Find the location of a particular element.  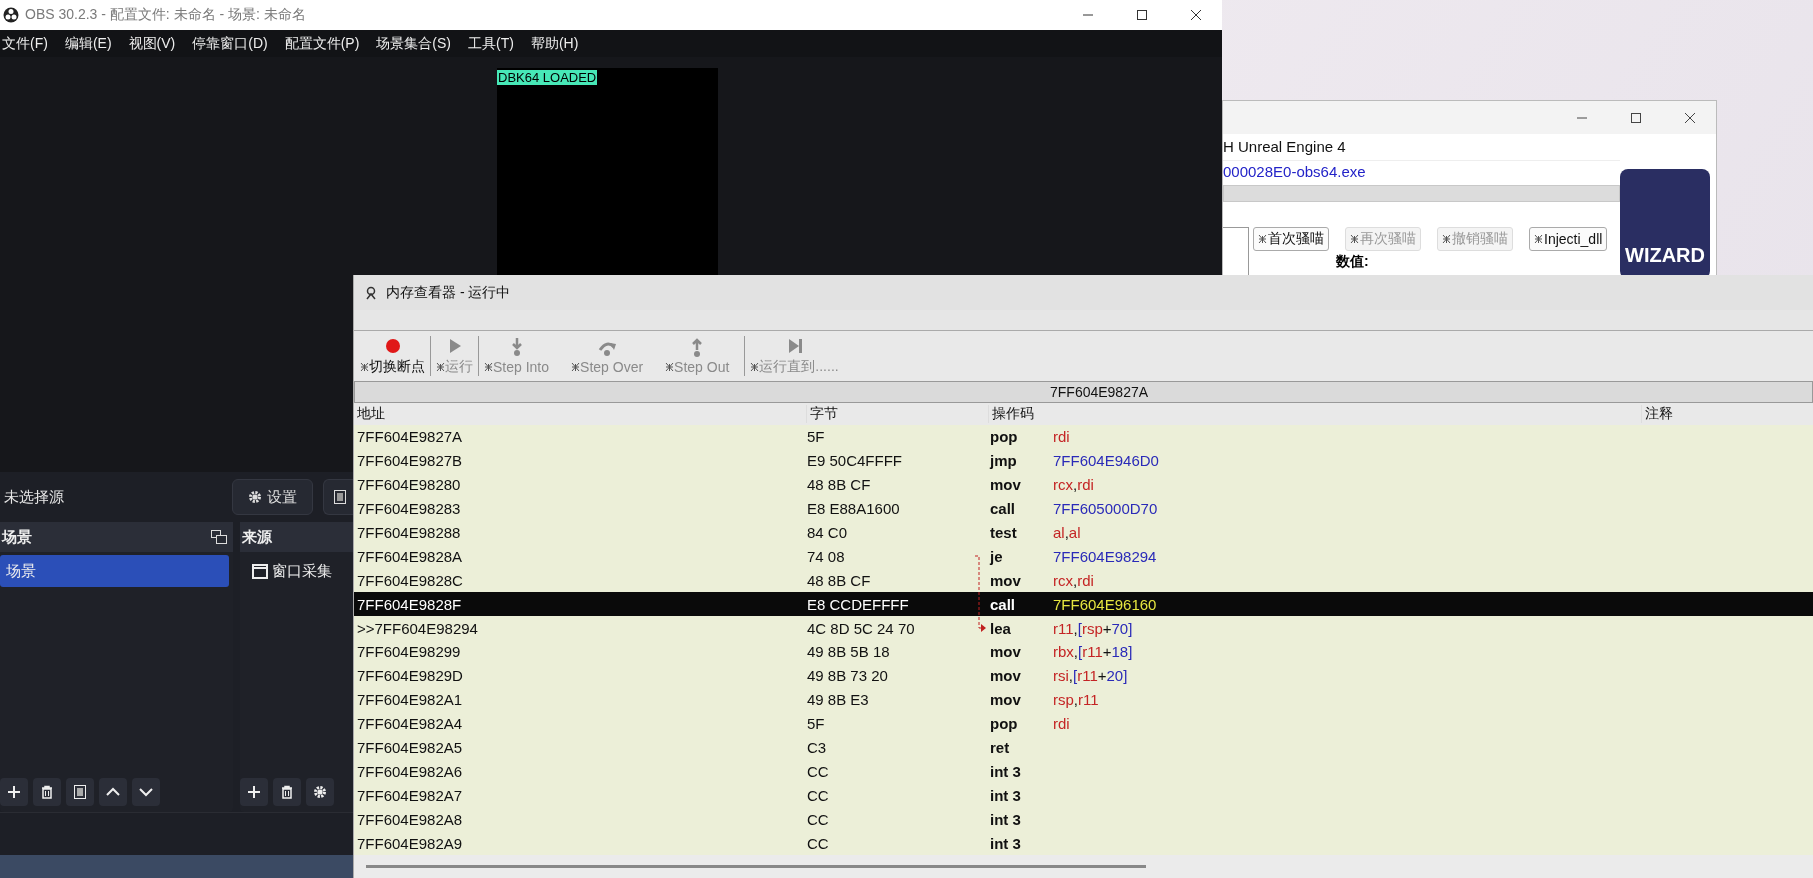

table-cell-text: 7FF604E98299 is located at coordinates (409, 652).